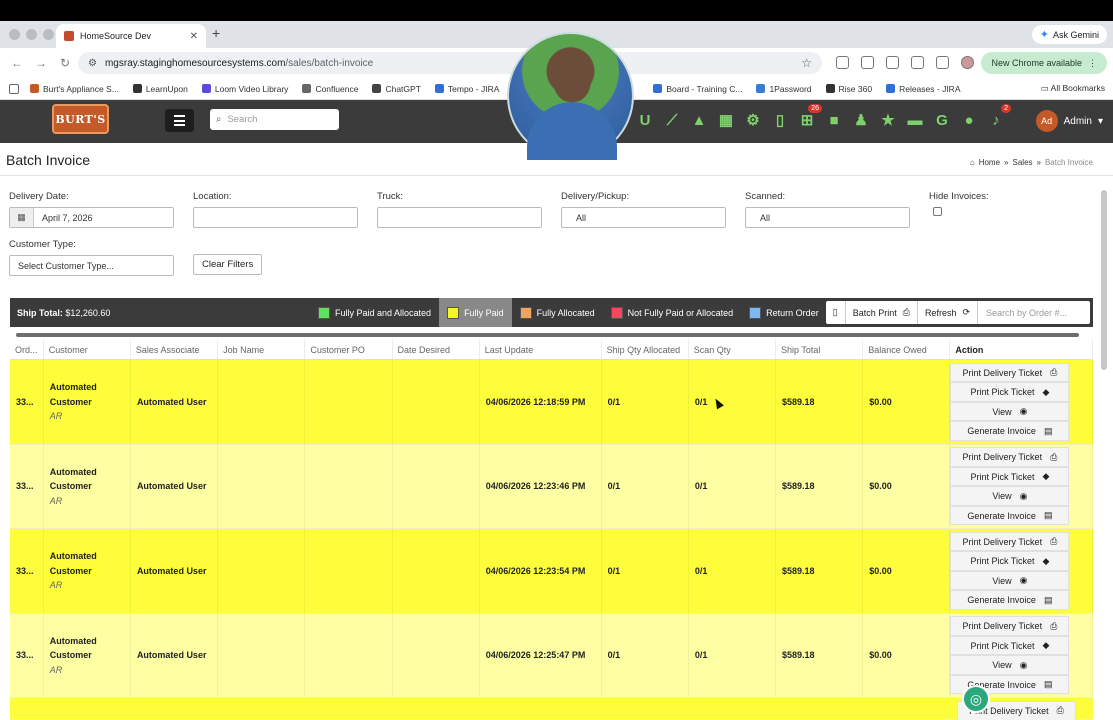  I want to click on delivery-date-field: ▦ April 7, 2026, so click(91, 217).